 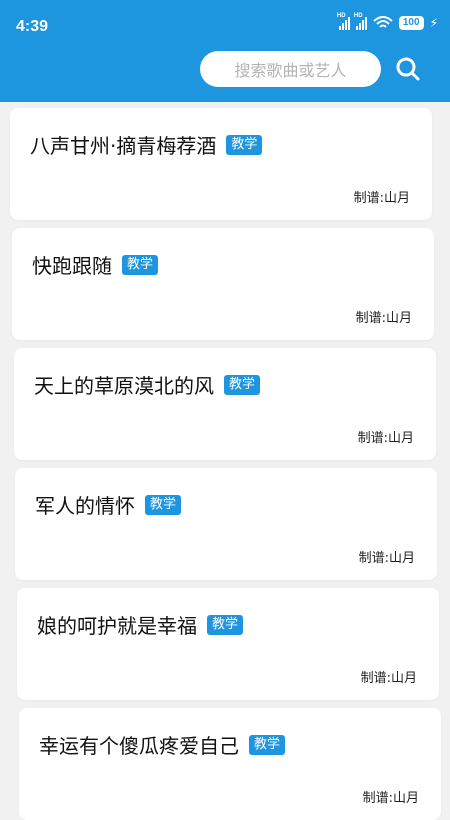 What do you see at coordinates (139, 746) in the screenshot?
I see `song-title: 幸运有个傻瓜疼爱自己` at bounding box center [139, 746].